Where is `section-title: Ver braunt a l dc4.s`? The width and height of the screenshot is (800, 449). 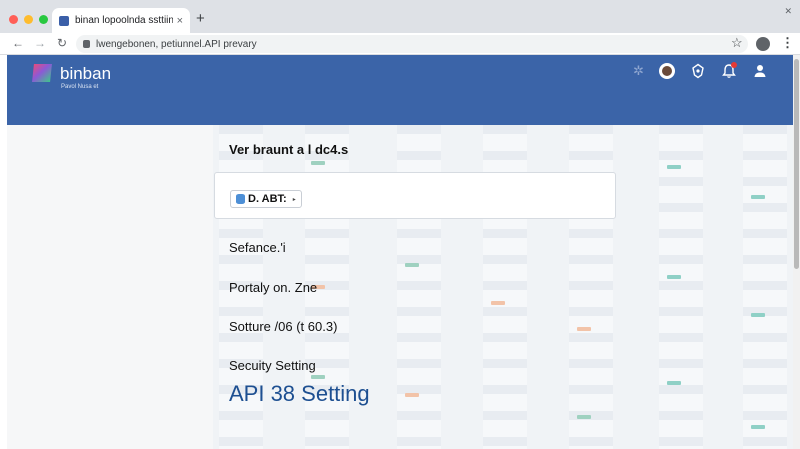 section-title: Ver braunt a l dc4.s is located at coordinates (289, 149).